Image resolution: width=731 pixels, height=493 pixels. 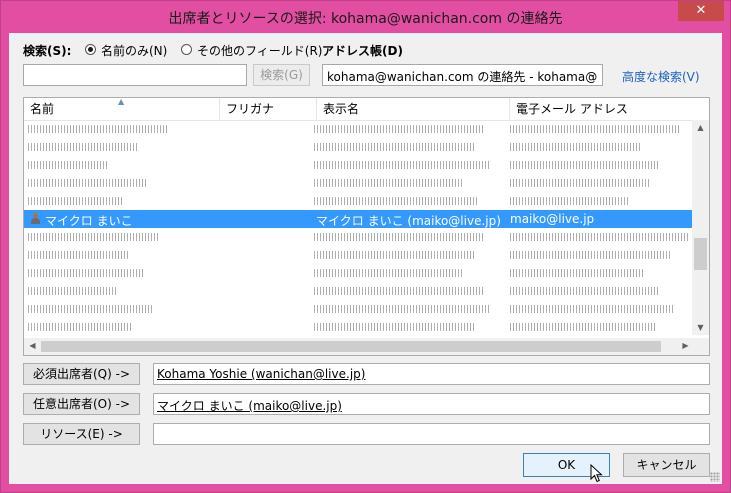 I want to click on optional-attendees-button: 任意出席者(O) ->, so click(x=81, y=404).